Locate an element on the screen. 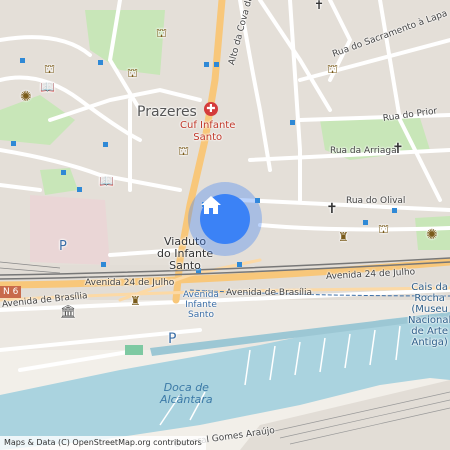  label-line: Antiga) is located at coordinates (429, 342).